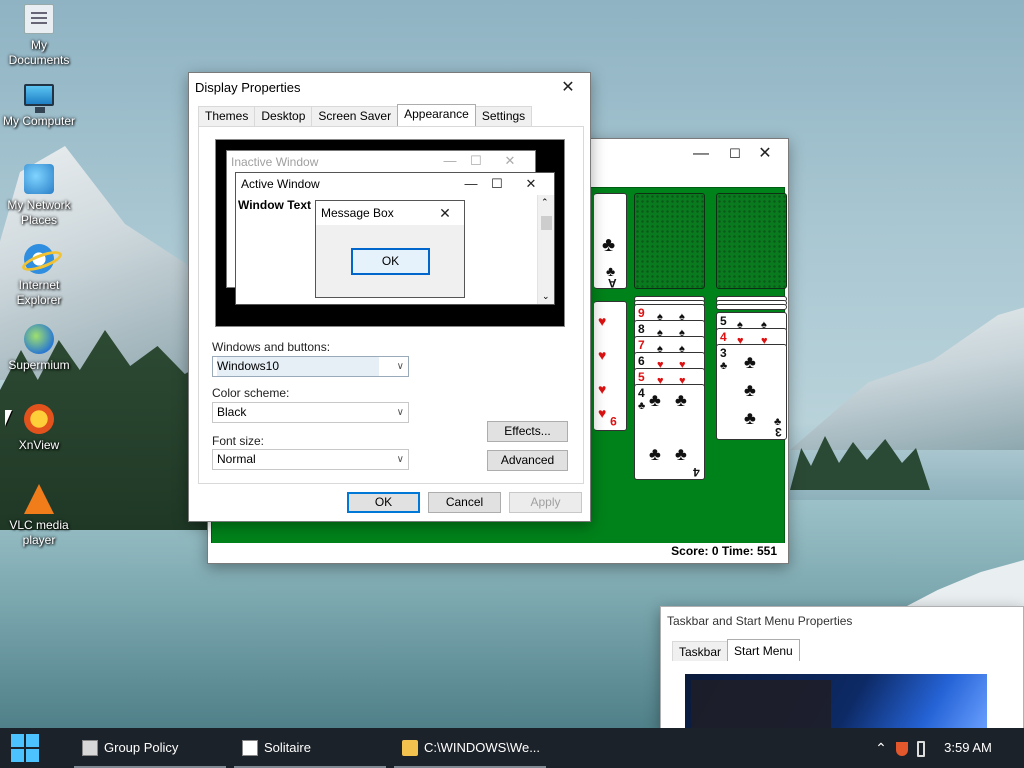 This screenshot has width=1024, height=768. I want to click on apply-button: Apply, so click(545, 502).